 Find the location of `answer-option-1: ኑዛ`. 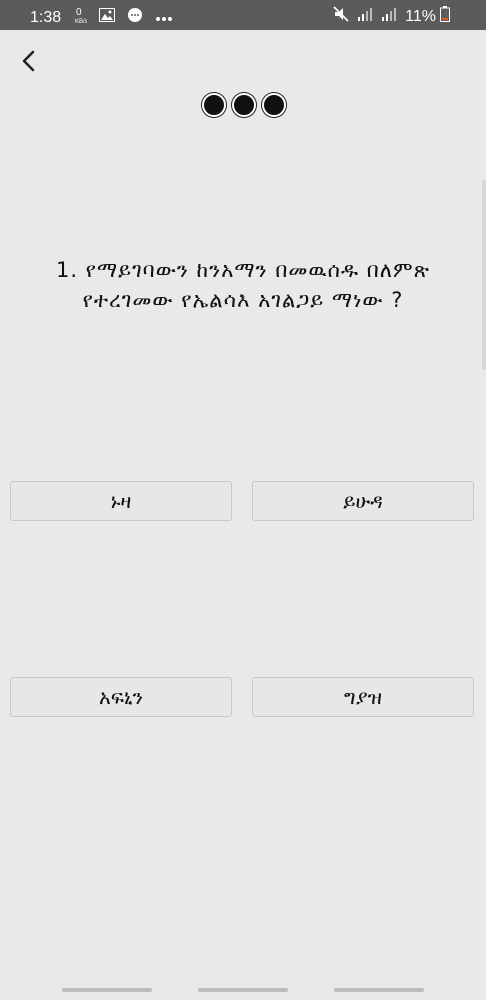

answer-option-1: ኑዛ is located at coordinates (121, 501).